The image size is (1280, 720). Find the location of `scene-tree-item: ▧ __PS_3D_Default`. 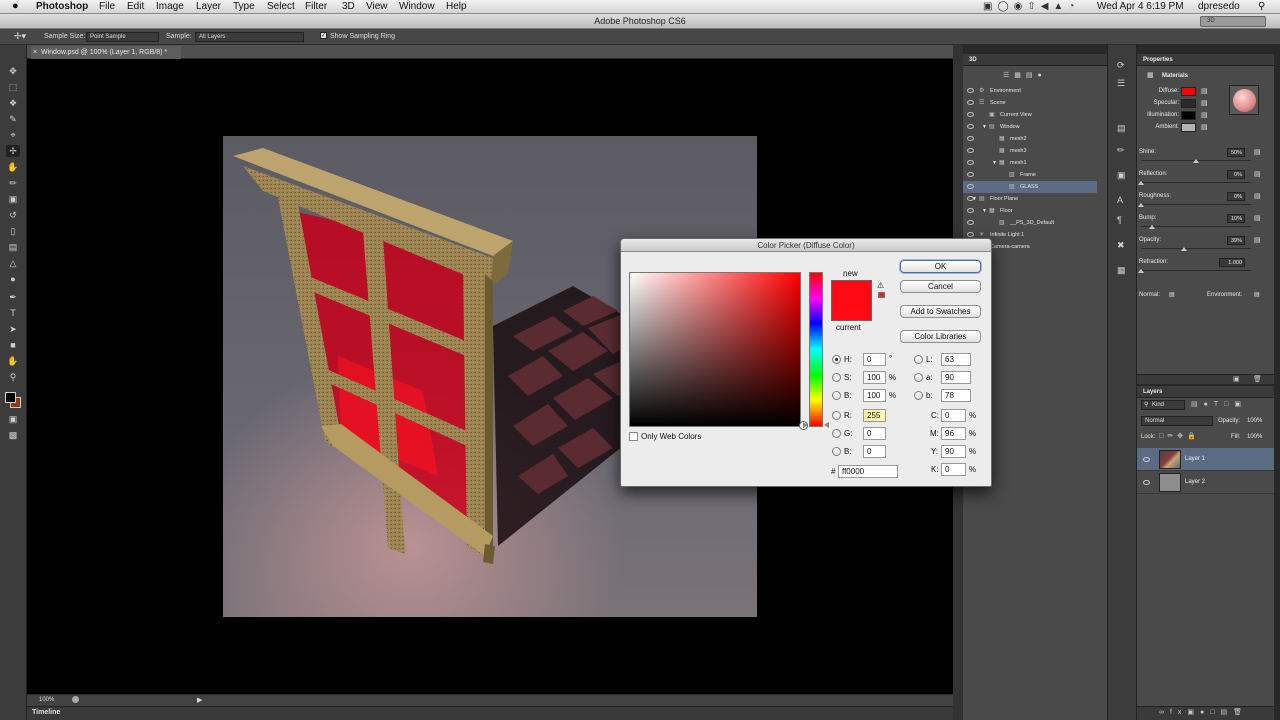

scene-tree-item: ▧ __PS_3D_Default is located at coordinates (1030, 223).